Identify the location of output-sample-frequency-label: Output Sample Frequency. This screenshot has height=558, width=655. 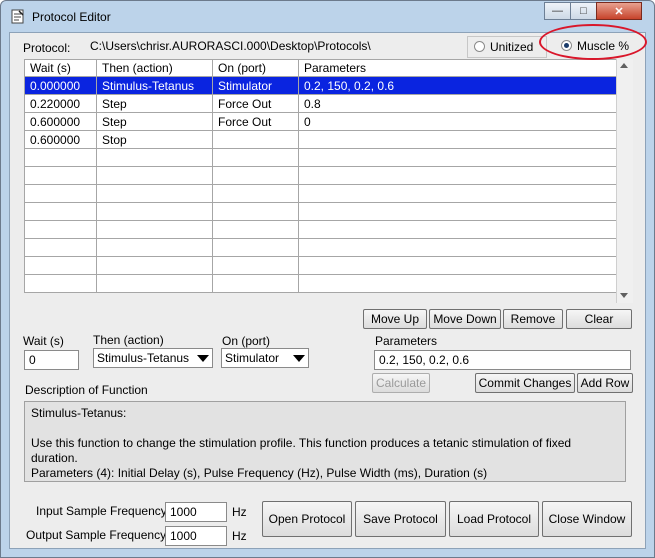
(96, 535).